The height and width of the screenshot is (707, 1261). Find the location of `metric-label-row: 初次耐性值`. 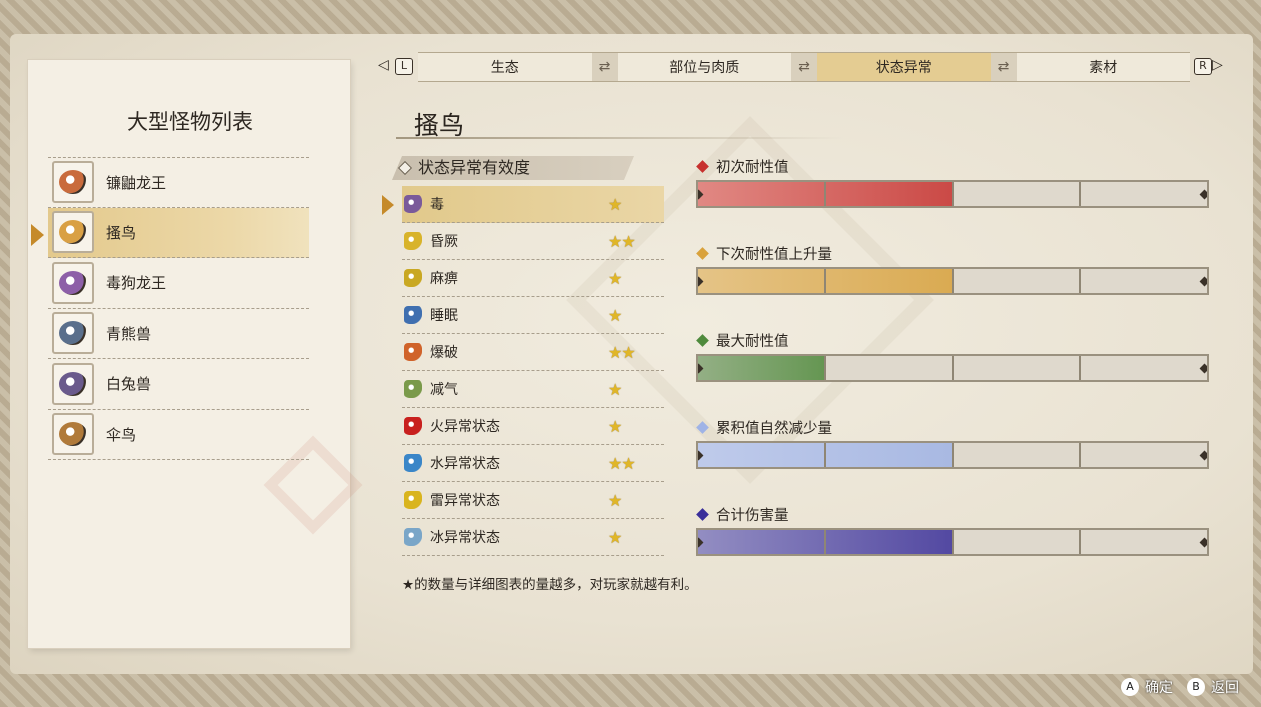

metric-label-row: 初次耐性值 is located at coordinates (955, 166).